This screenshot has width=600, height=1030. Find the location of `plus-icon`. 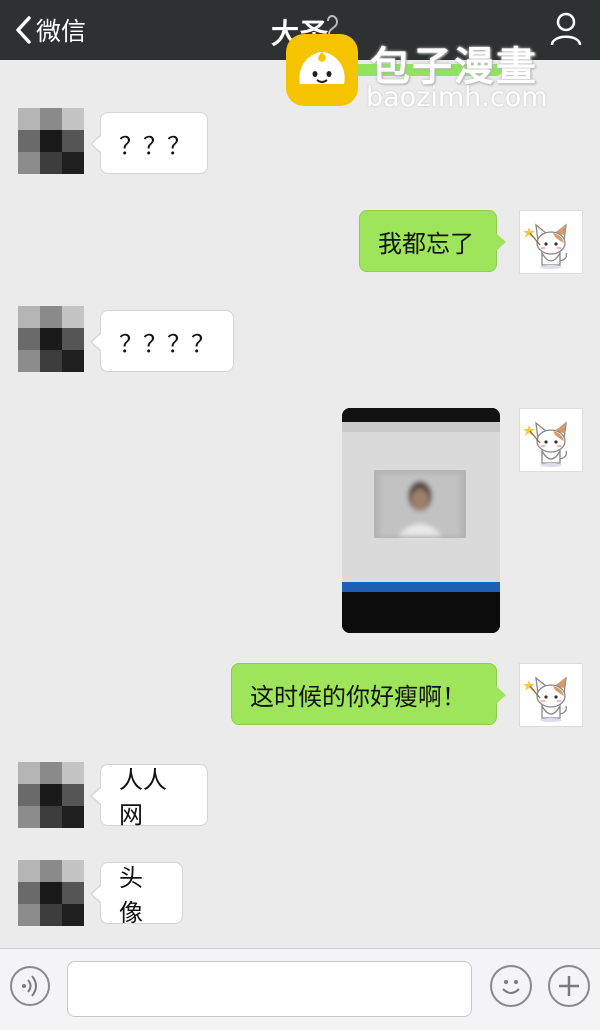

plus-icon is located at coordinates (569, 986).